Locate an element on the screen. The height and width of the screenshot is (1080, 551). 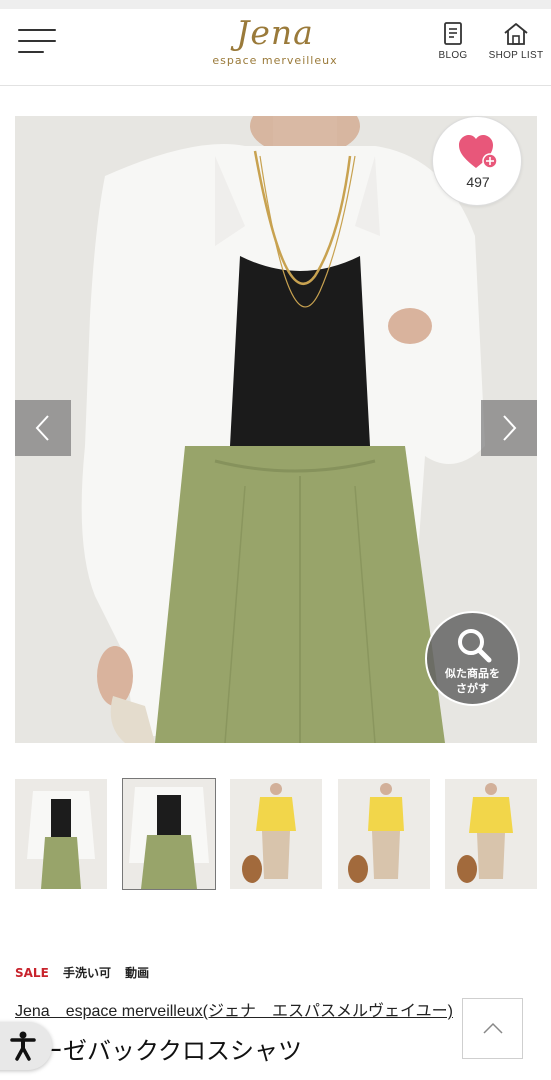
nav-blog-label: BLOG is located at coordinates (453, 55).